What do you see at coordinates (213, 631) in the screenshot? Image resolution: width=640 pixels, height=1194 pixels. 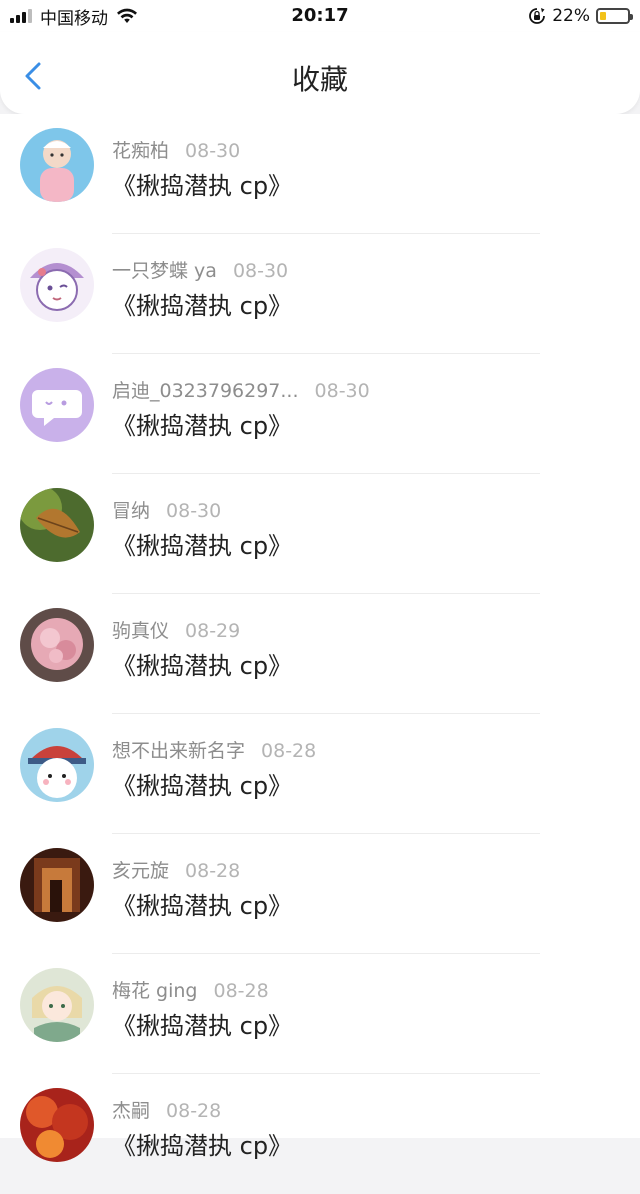 I see `item-date: 08-29` at bounding box center [213, 631].